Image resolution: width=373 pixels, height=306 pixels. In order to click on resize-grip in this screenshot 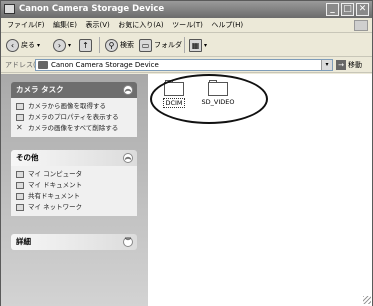, I will do `click(367, 300)`.